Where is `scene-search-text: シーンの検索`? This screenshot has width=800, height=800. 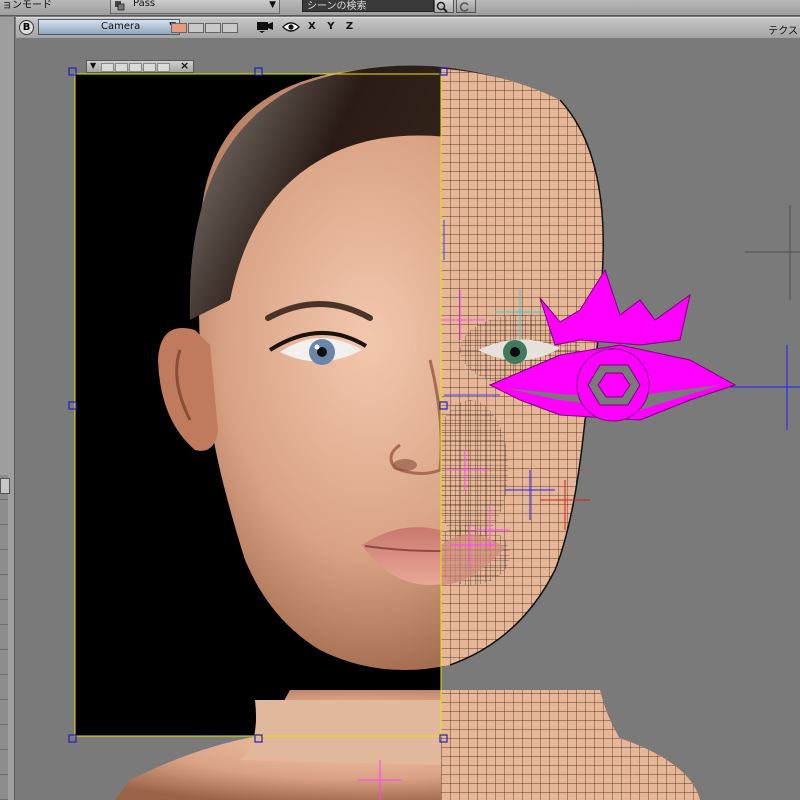 scene-search-text: シーンの検索 is located at coordinates (337, 6).